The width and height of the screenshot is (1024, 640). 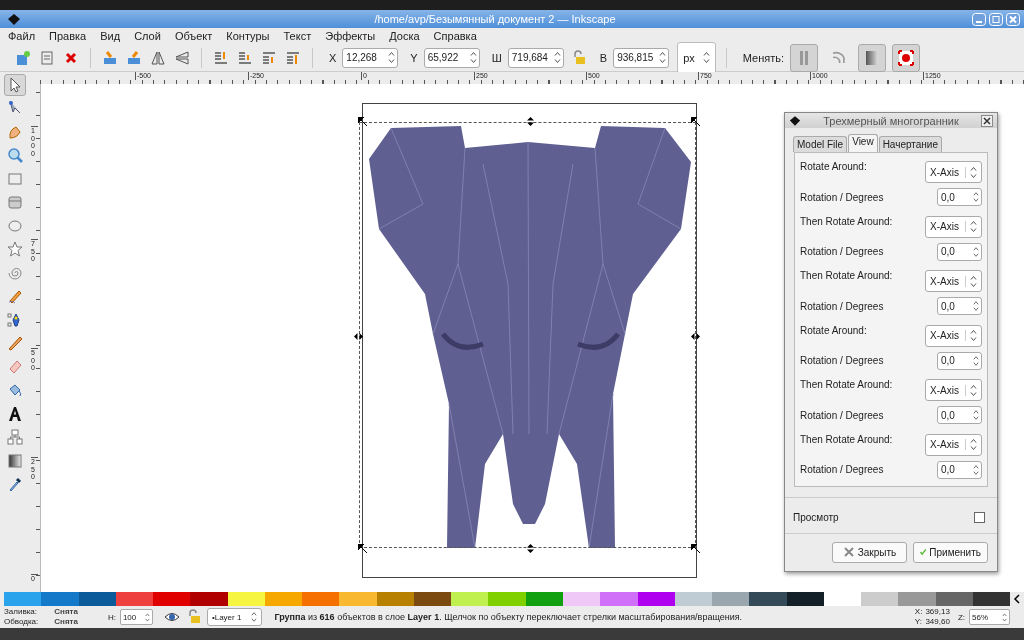 What do you see at coordinates (979, 518) in the screenshot?
I see `checkbox` at bounding box center [979, 518].